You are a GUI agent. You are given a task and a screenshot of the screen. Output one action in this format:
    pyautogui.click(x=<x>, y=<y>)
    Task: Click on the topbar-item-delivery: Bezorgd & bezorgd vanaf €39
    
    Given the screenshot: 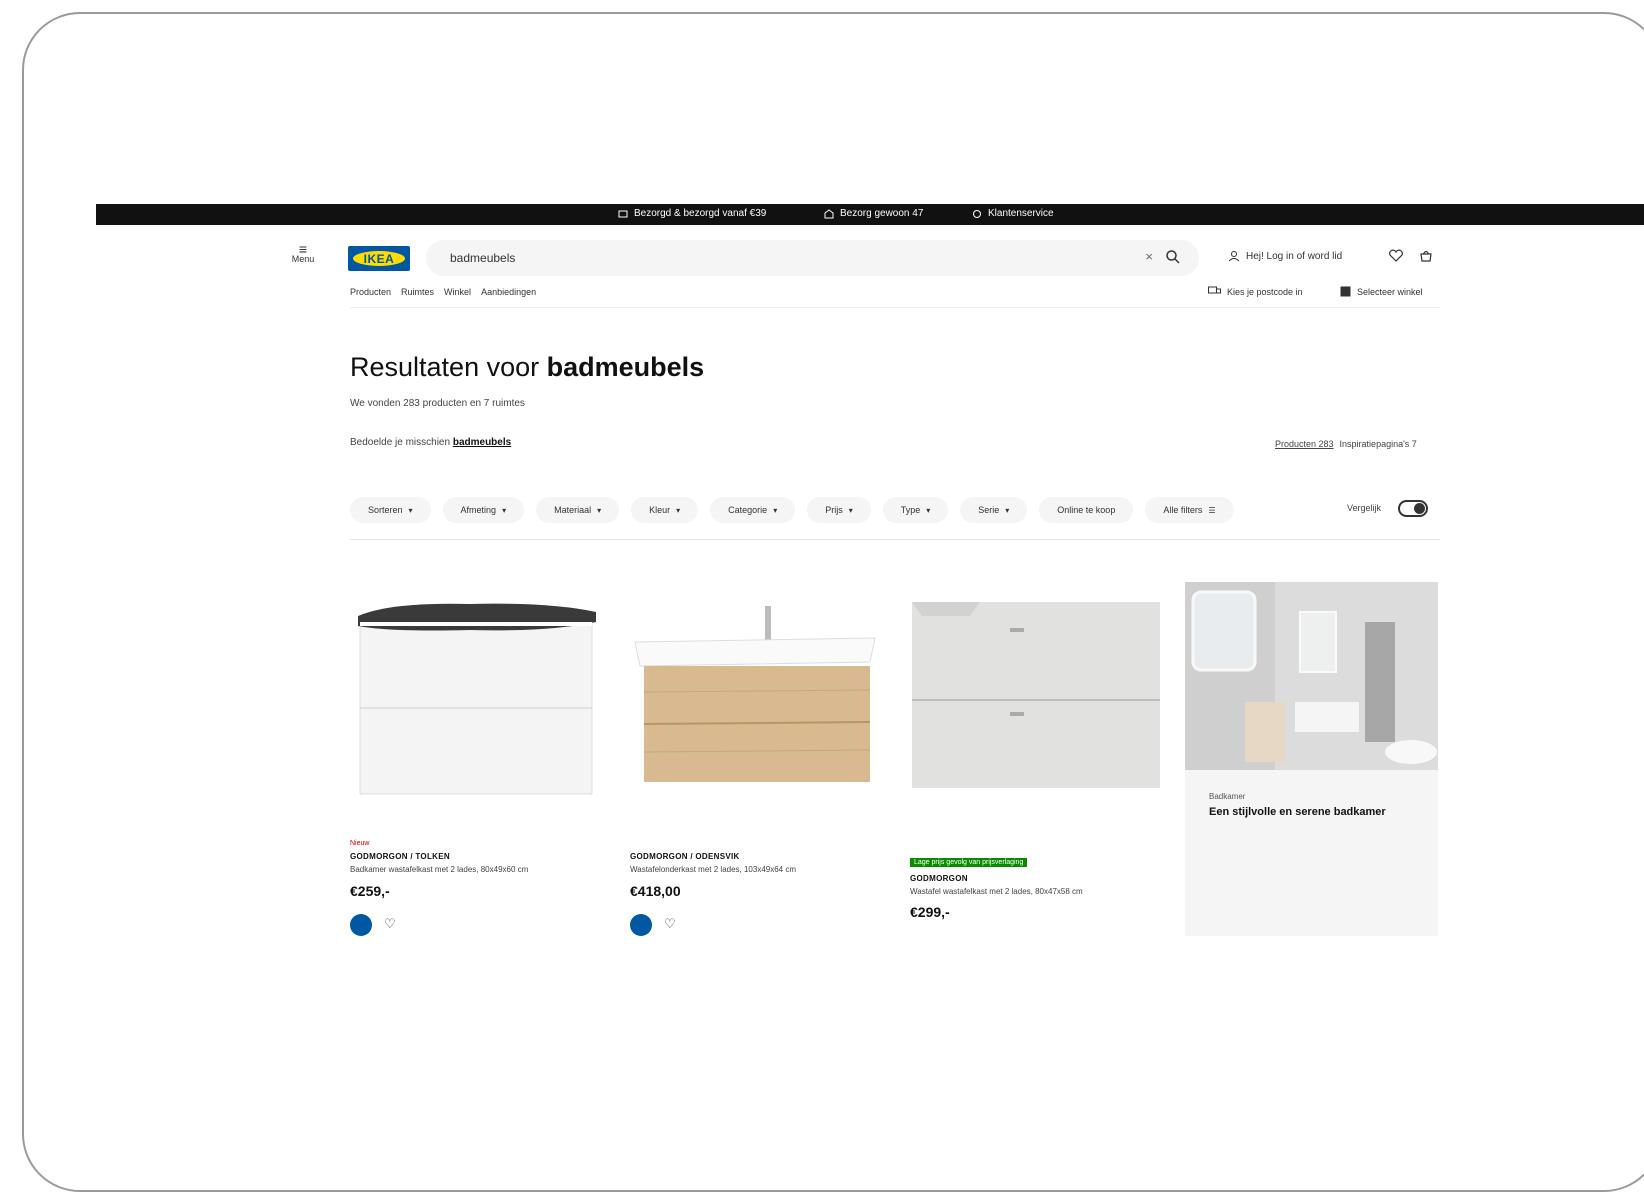 What is the action you would take?
    pyautogui.click(x=692, y=213)
    